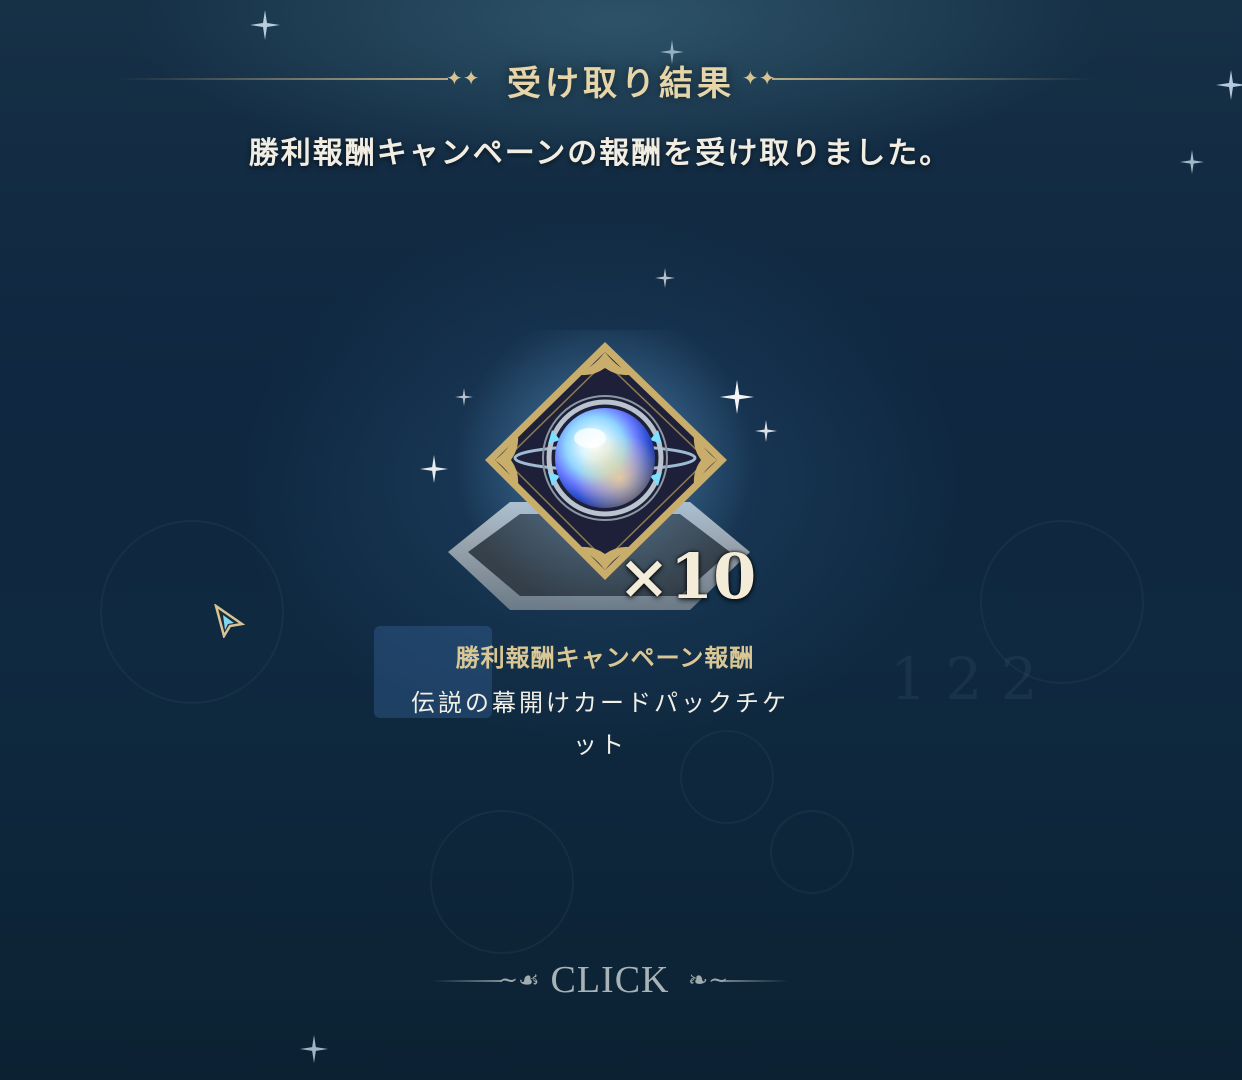  What do you see at coordinates (230, 621) in the screenshot?
I see `cursor-pointer-icon` at bounding box center [230, 621].